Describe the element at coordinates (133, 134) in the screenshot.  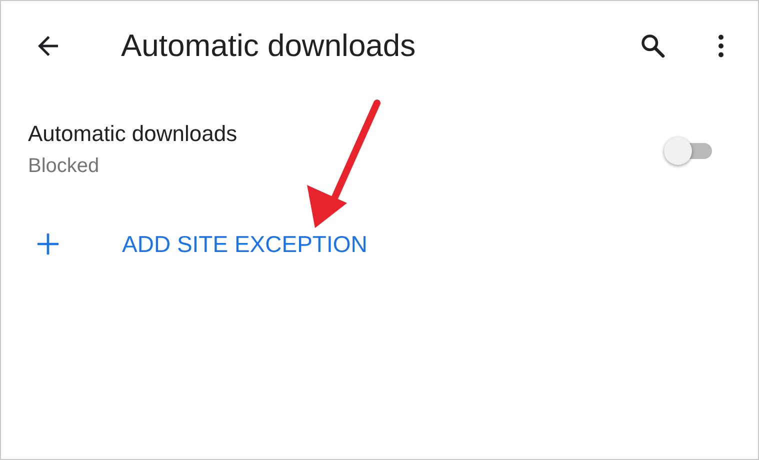
I see `setting-title: Automatic downloads` at that location.